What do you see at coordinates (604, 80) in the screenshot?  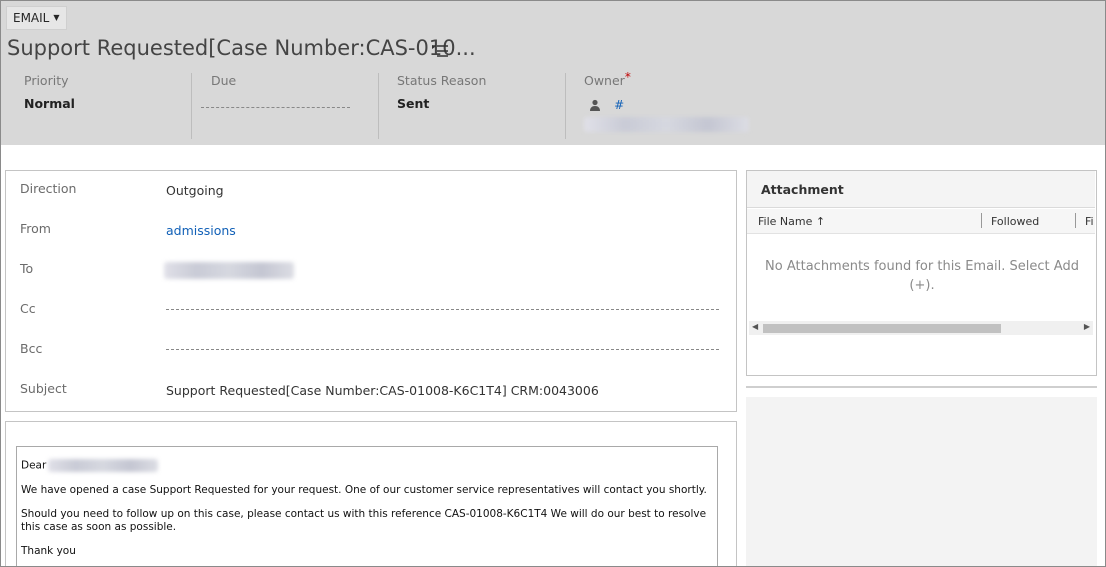 I see `owner-label-text: Owner` at bounding box center [604, 80].